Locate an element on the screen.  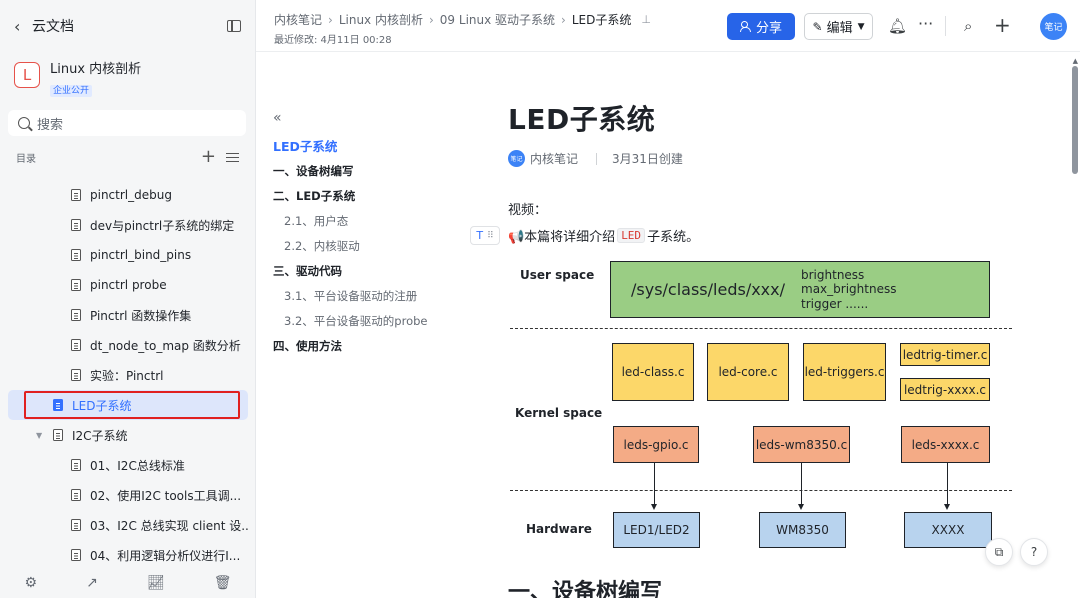
author-name: 内核笔记 is located at coordinates (554, 158).